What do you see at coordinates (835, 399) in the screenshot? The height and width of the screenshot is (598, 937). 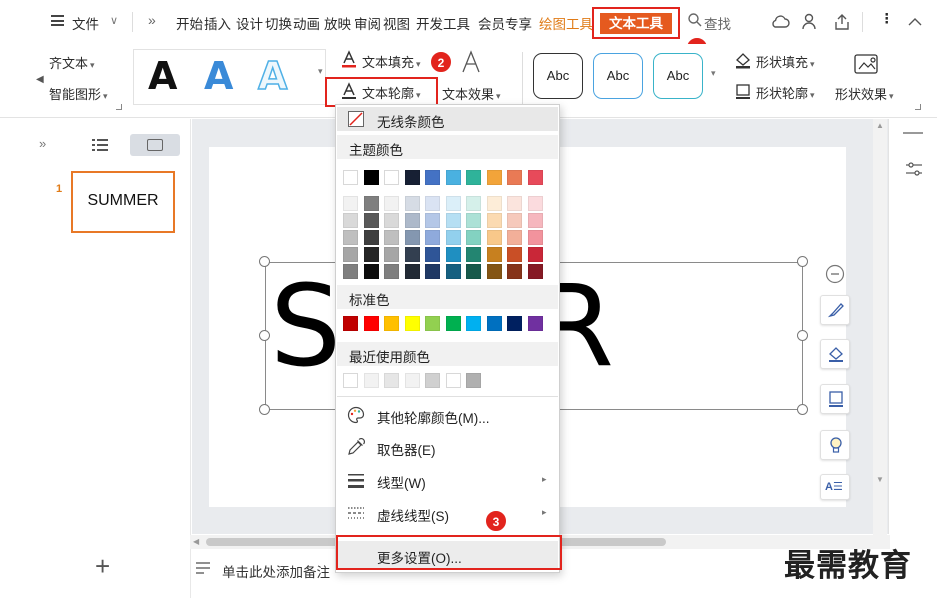 I see `outline-button` at bounding box center [835, 399].